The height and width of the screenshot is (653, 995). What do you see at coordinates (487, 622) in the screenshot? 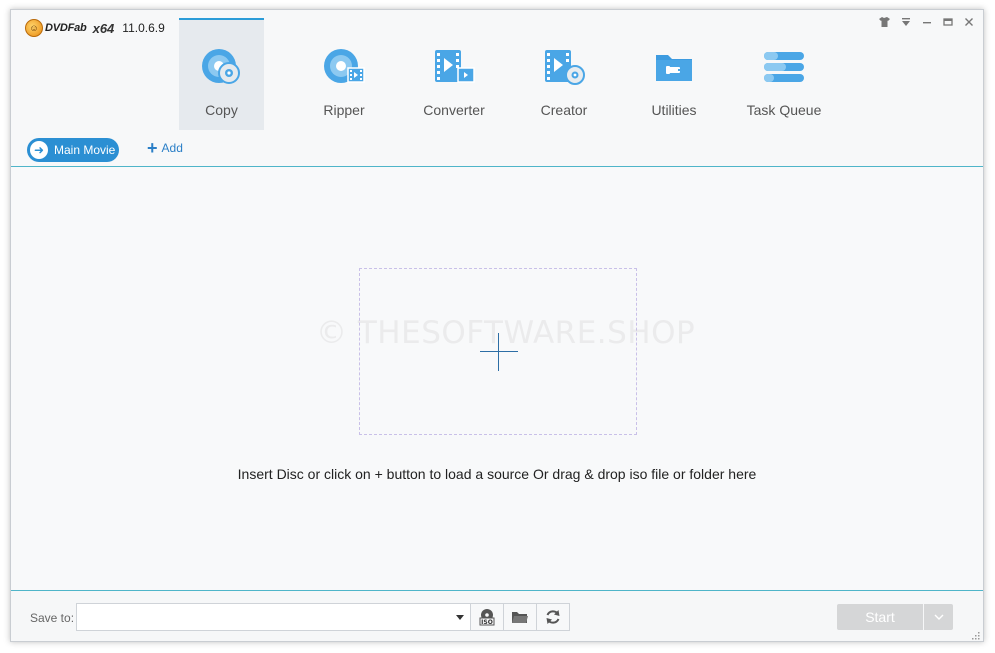
I see `svg-text: ISO` at bounding box center [487, 622].